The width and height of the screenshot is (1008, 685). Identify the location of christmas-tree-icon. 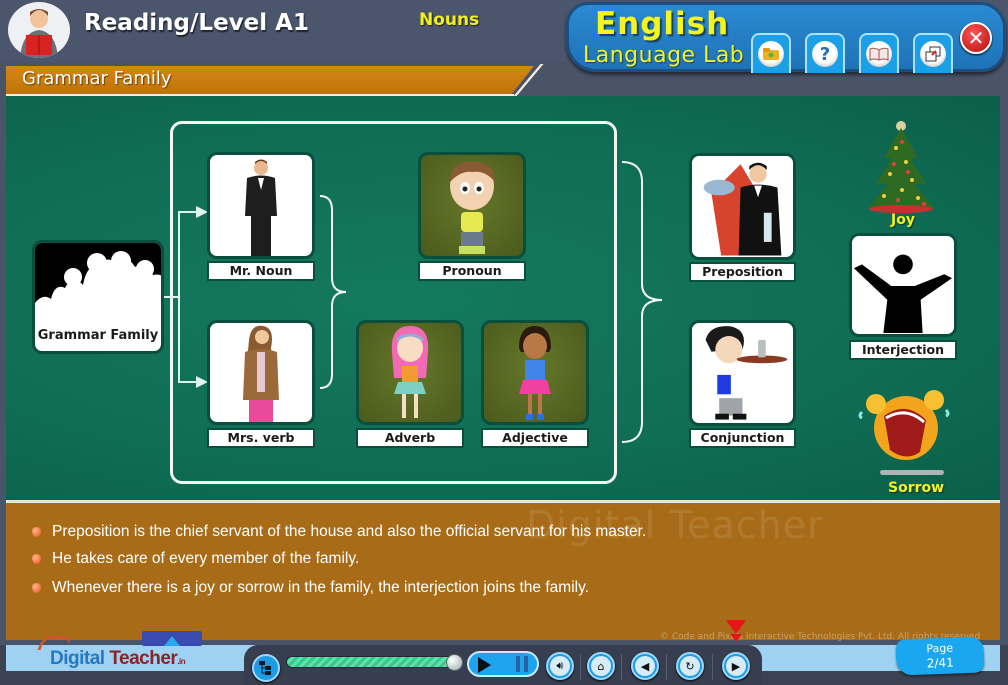
(901, 167).